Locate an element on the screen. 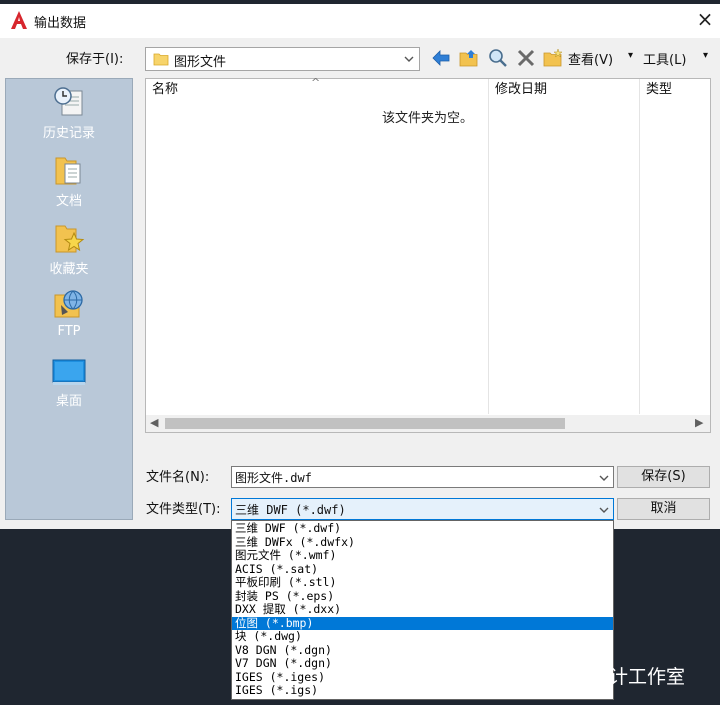 Image resolution: width=720 pixels, height=705 pixels. column-header-type: 类型 is located at coordinates (675, 91).